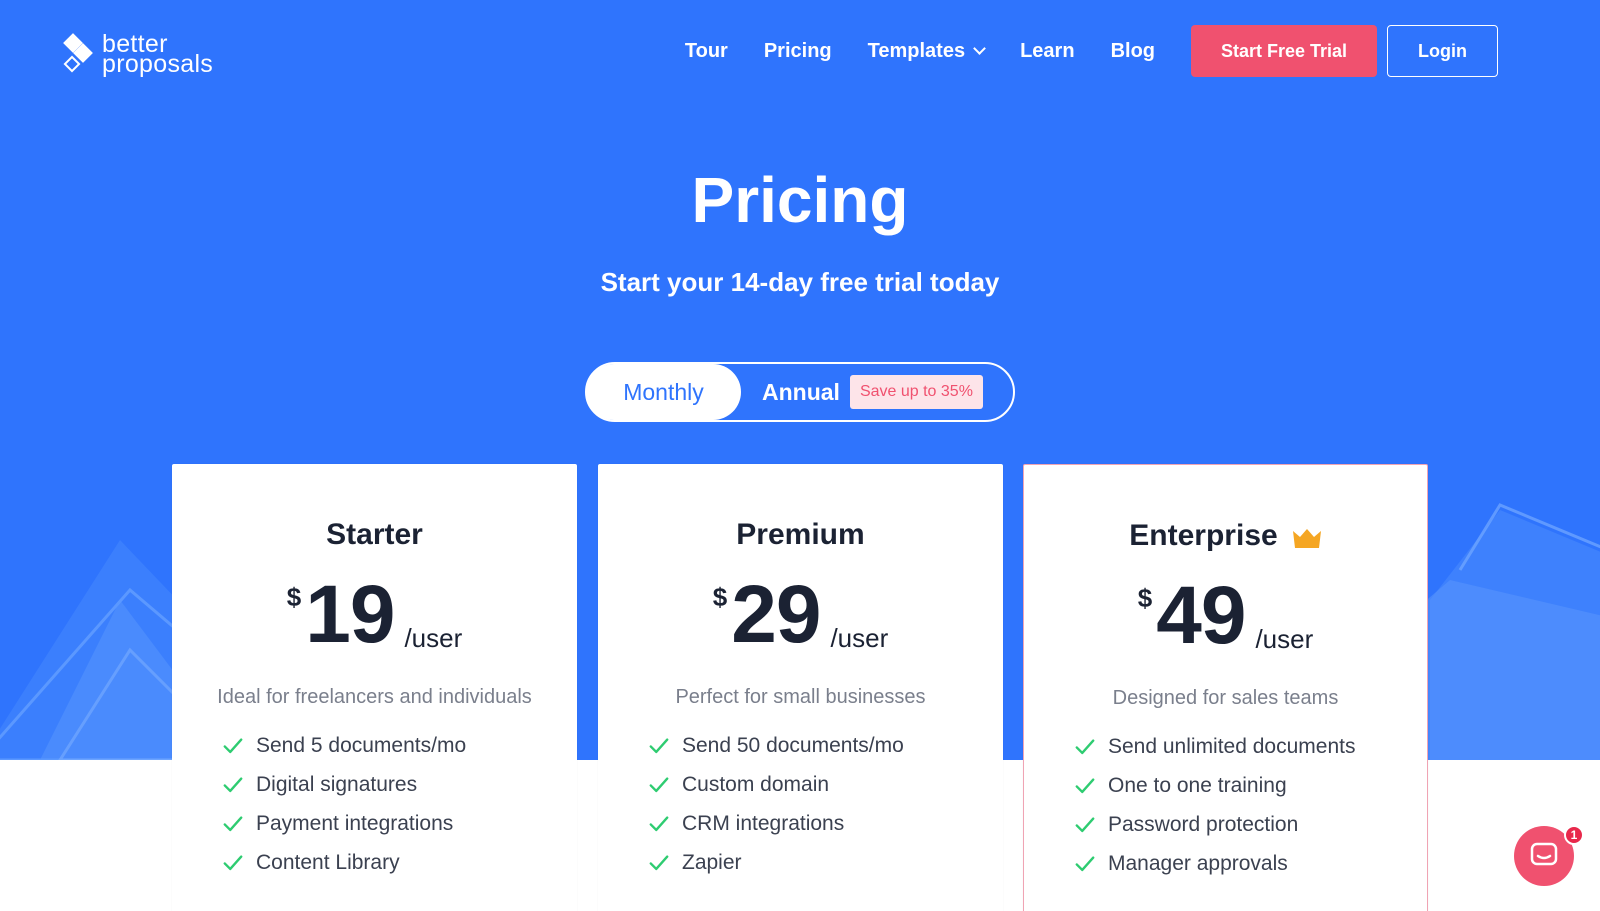  What do you see at coordinates (1306, 538) in the screenshot?
I see `crown-icon` at bounding box center [1306, 538].